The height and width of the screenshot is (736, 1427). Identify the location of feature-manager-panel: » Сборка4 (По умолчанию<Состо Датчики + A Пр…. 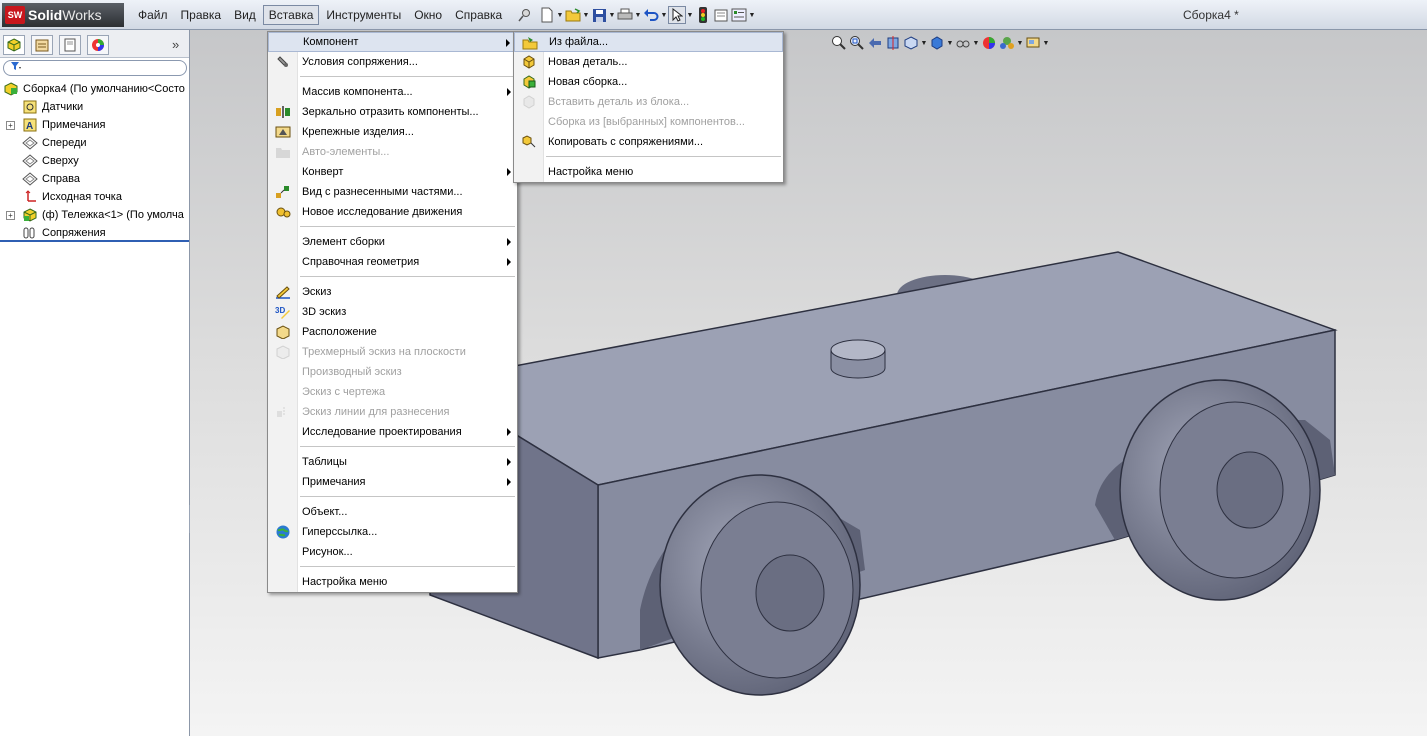
(95, 383).